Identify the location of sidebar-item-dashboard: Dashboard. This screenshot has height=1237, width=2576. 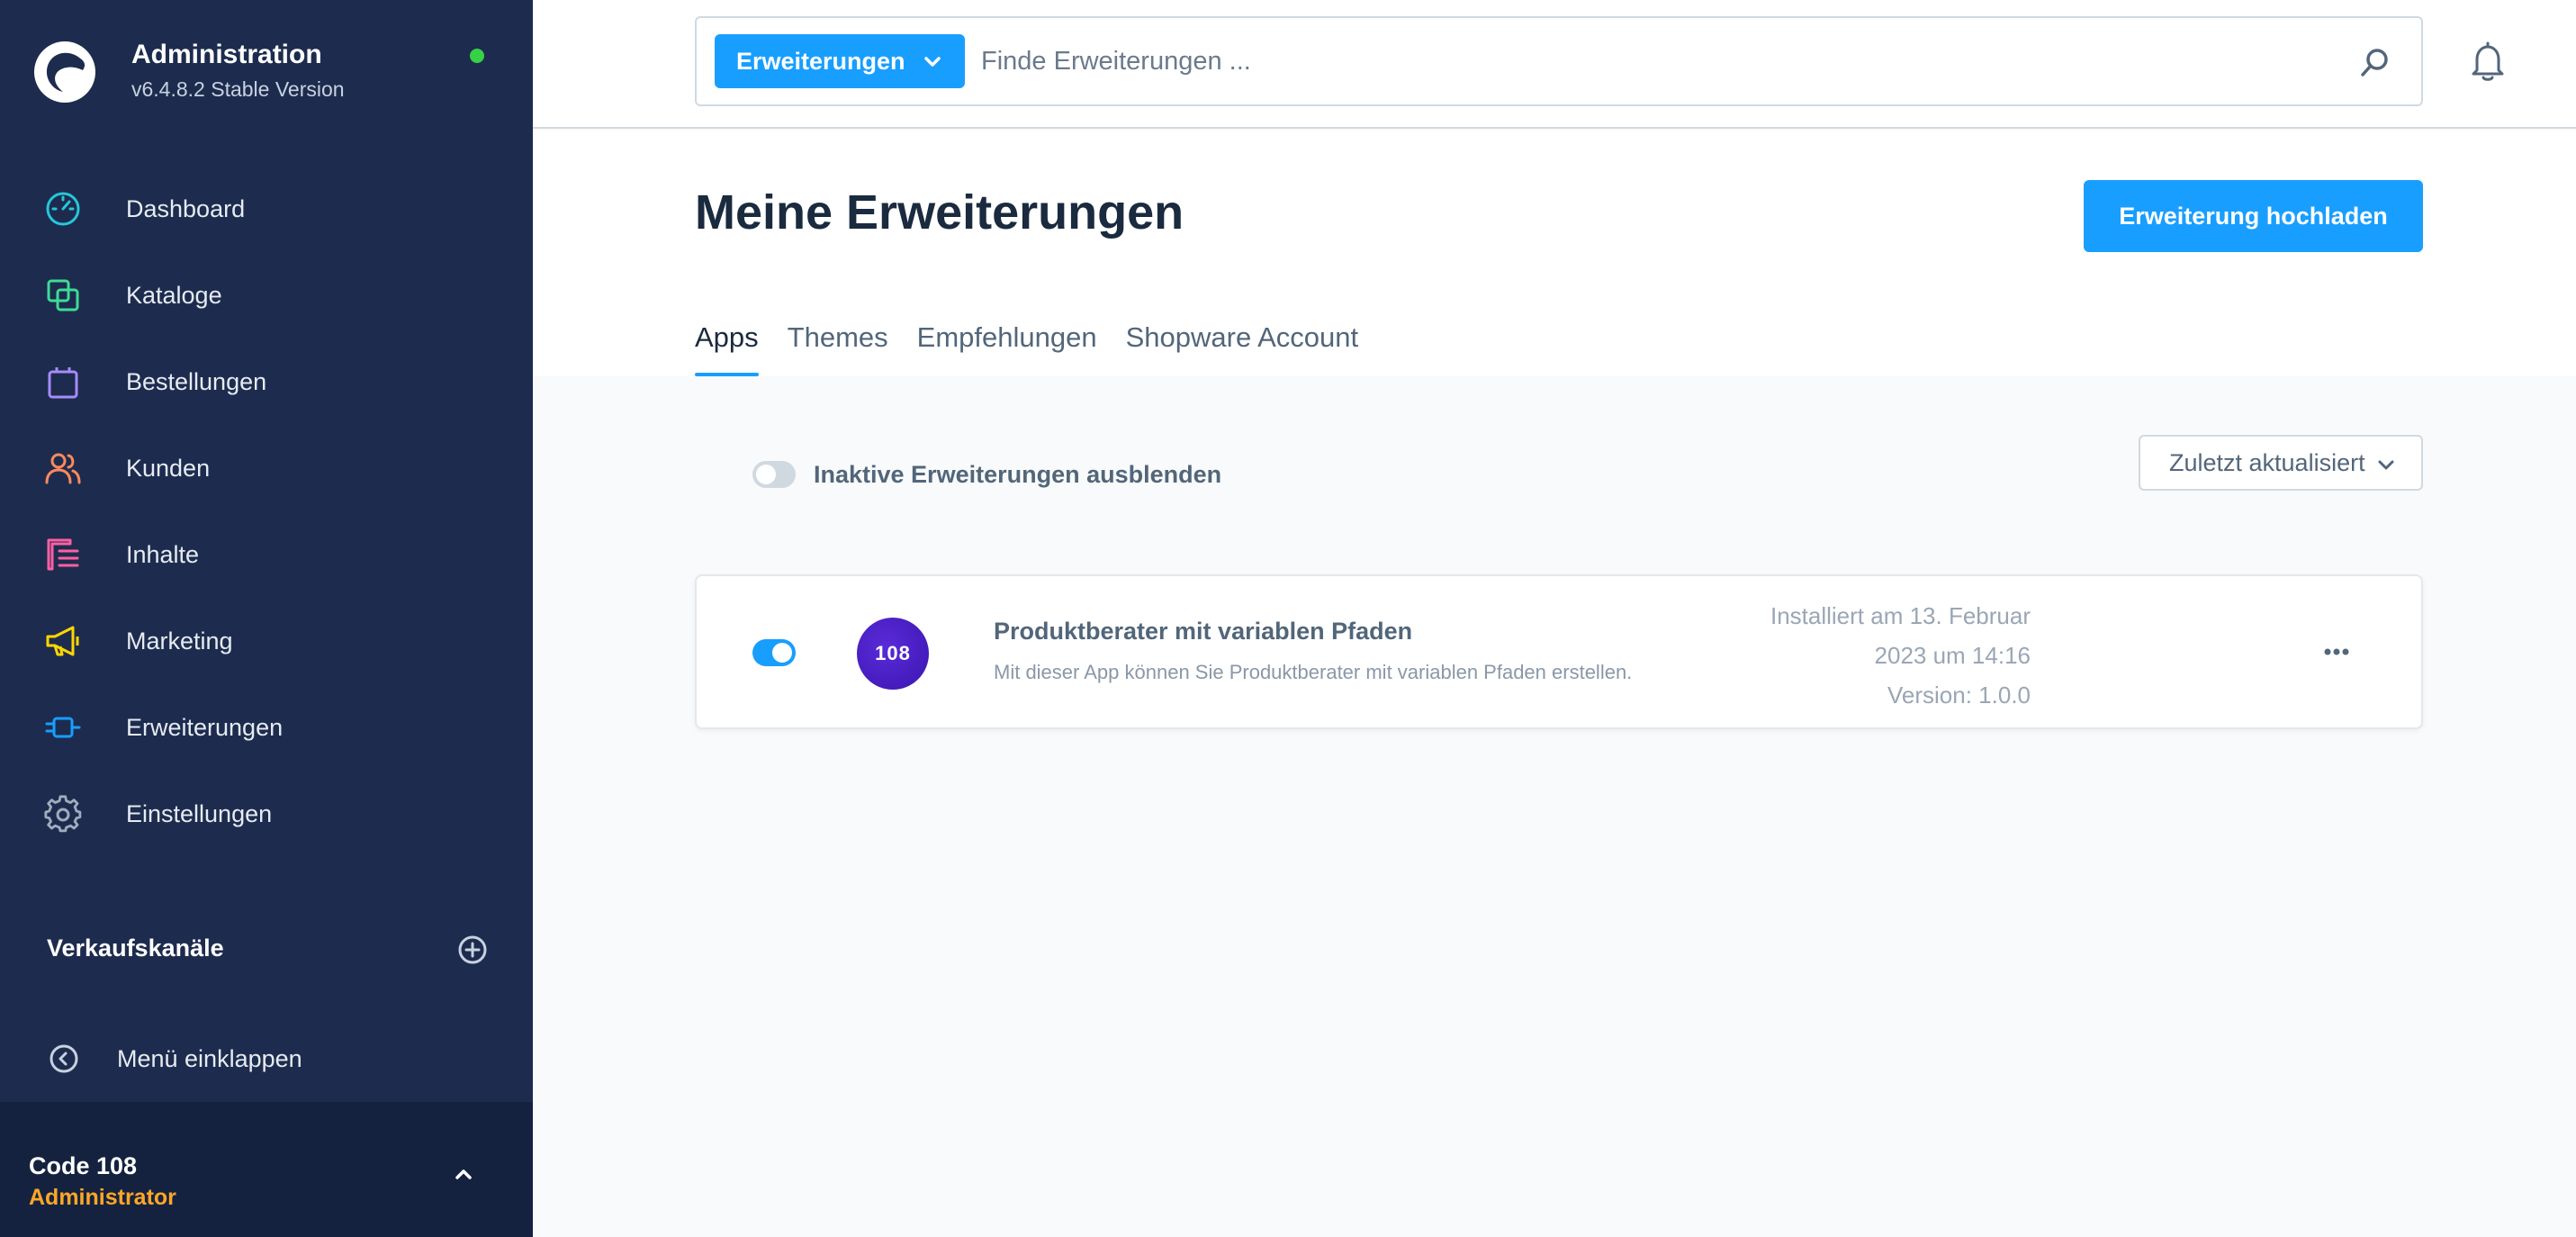
(266, 209).